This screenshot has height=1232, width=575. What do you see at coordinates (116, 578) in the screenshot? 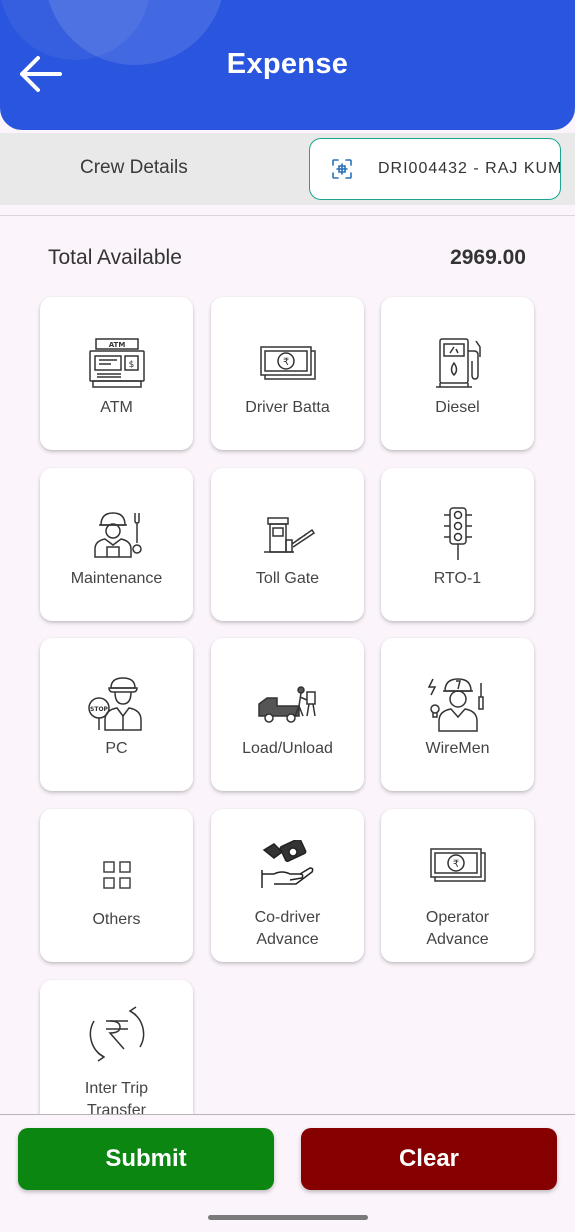
I see `tile-label: Maintenance` at bounding box center [116, 578].